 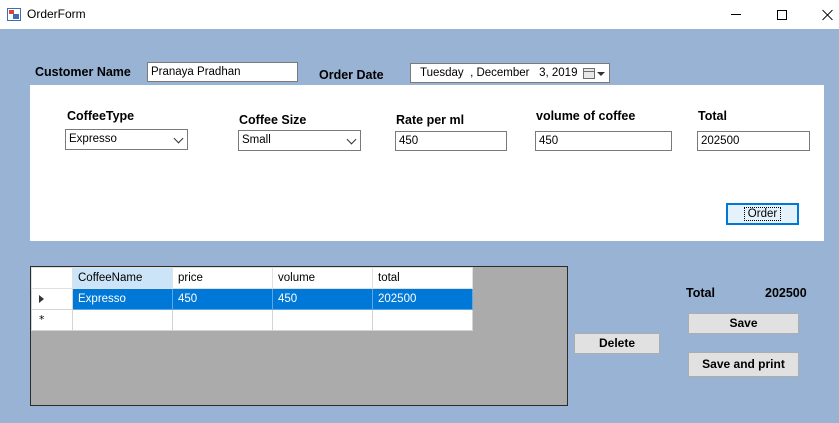 I want to click on table-cell: 202500, so click(x=422, y=299).